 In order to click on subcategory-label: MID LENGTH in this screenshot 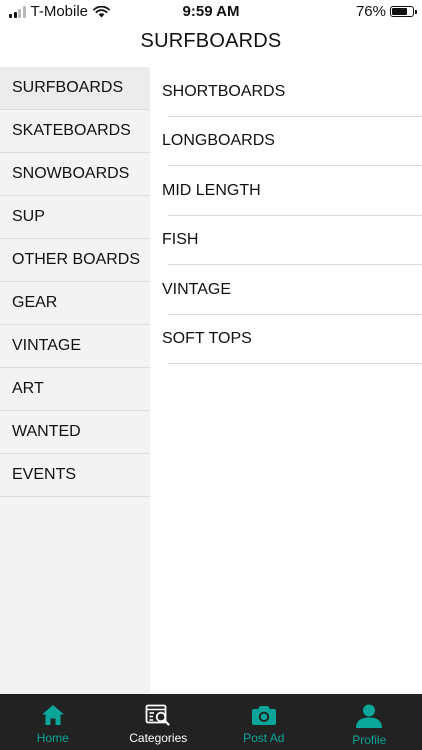, I will do `click(211, 190)`.